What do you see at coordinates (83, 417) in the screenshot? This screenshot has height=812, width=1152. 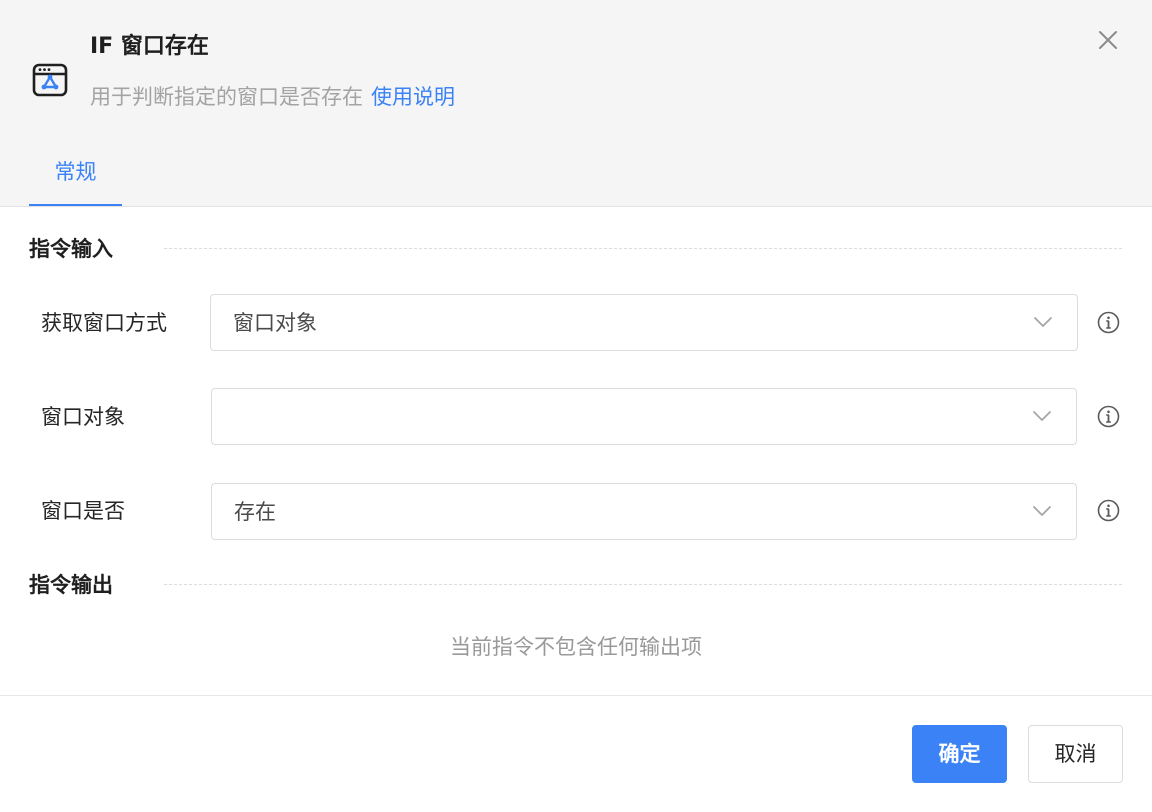 I see `field-label-window-object: 窗口对象` at bounding box center [83, 417].